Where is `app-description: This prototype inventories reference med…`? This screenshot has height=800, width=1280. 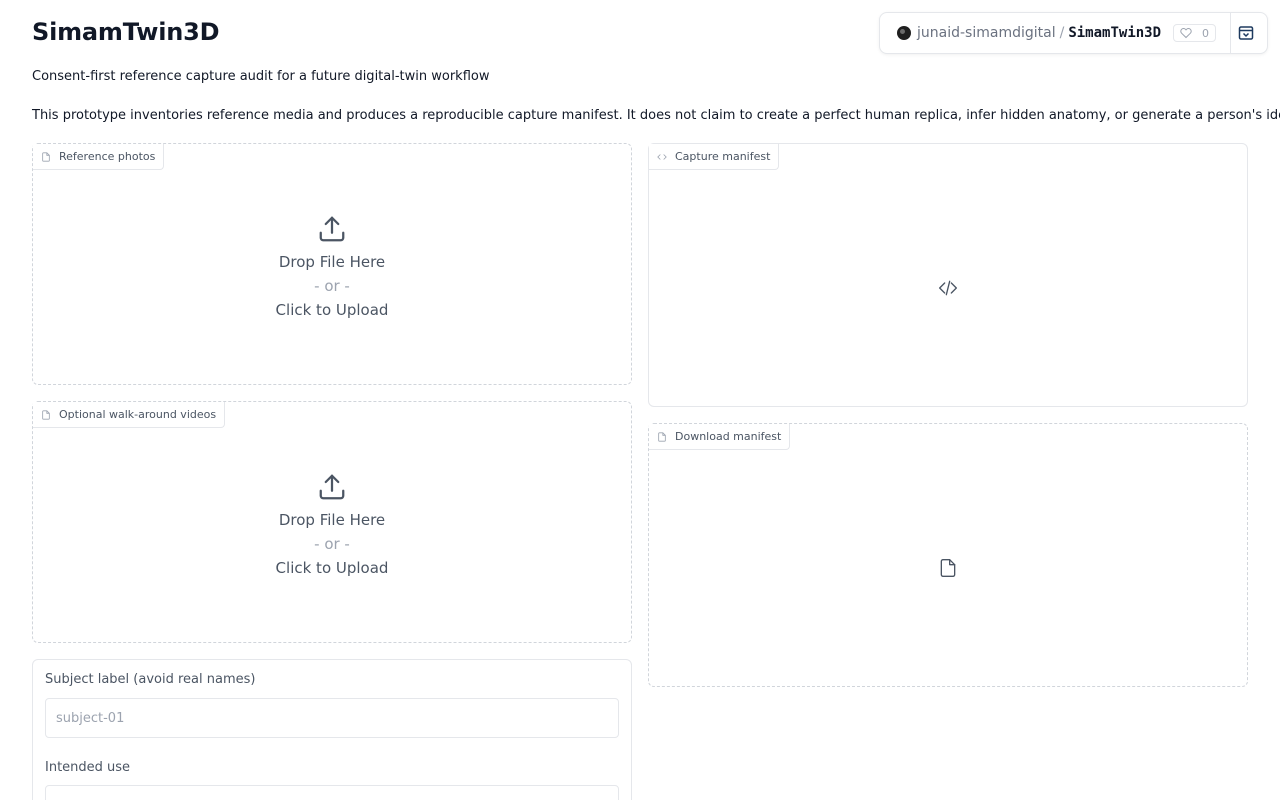
app-description: This prototype inventories reference med… is located at coordinates (656, 115).